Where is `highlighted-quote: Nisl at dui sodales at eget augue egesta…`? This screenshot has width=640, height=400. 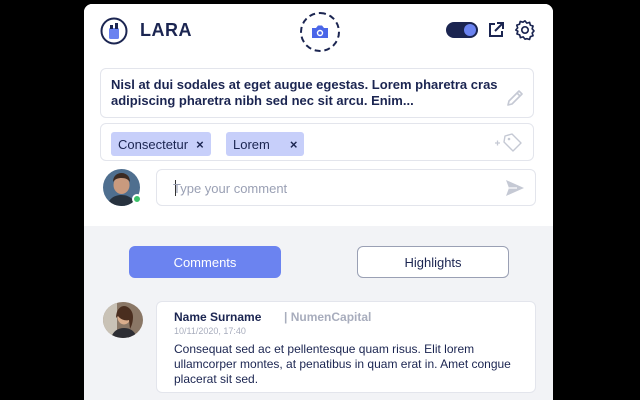 highlighted-quote: Nisl at dui sodales at eget augue egesta… is located at coordinates (317, 93).